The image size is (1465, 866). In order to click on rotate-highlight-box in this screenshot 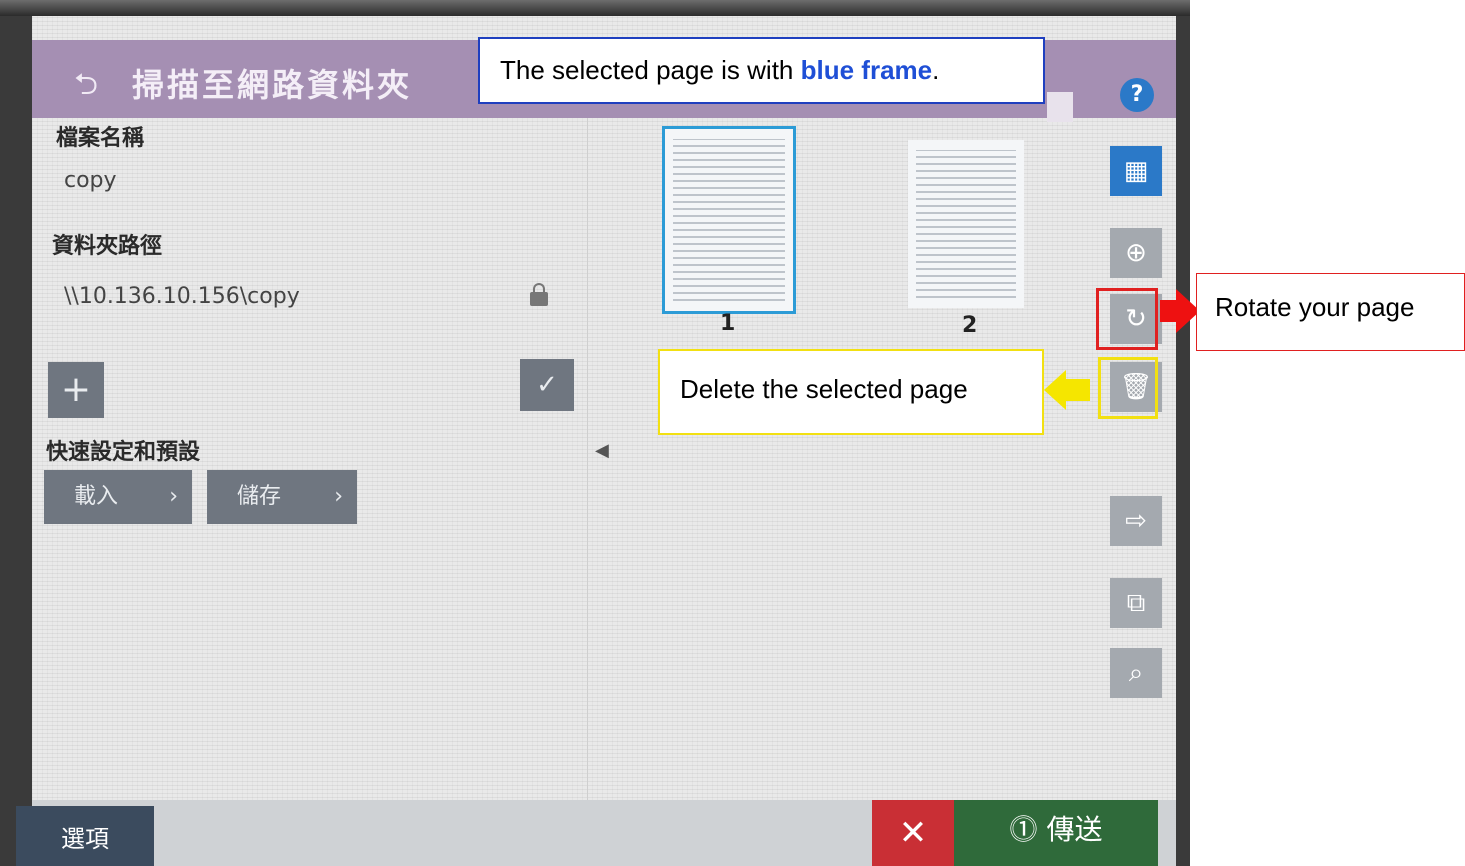, I will do `click(1127, 319)`.